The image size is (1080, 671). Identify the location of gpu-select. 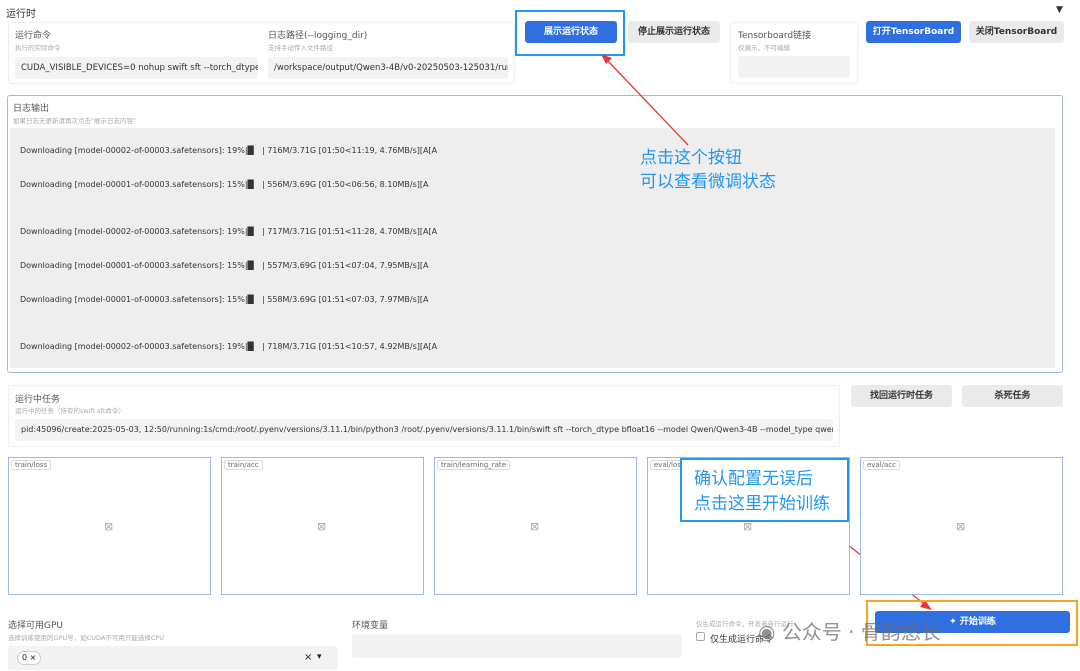
(173, 658).